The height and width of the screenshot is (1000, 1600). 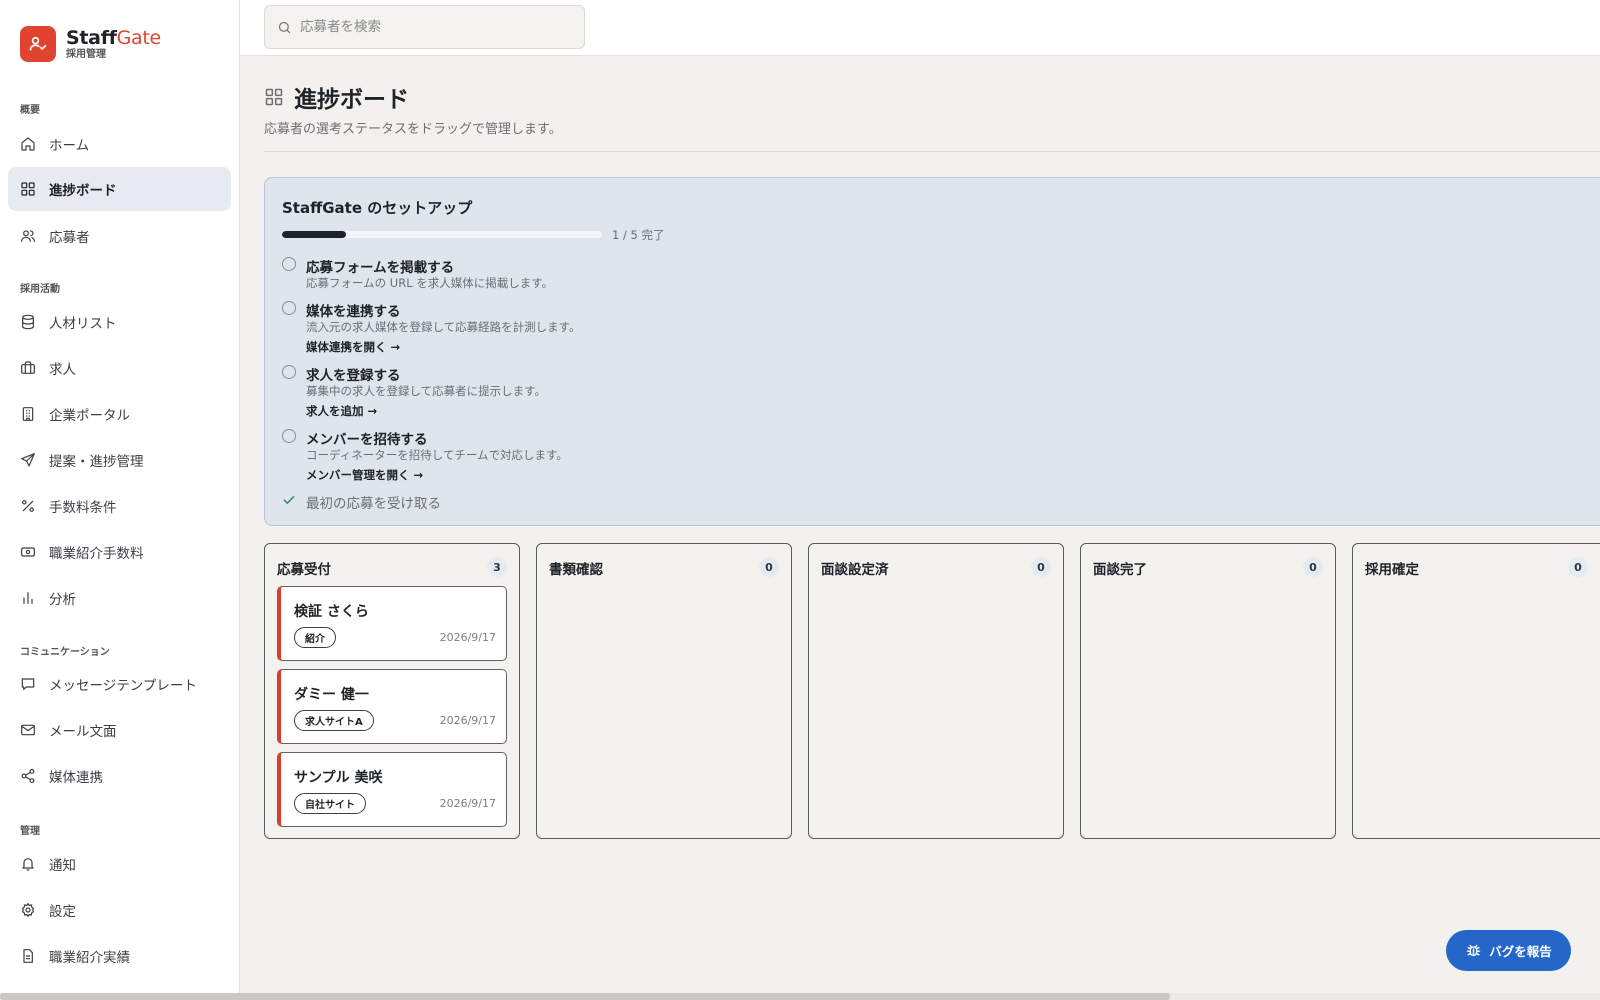 I want to click on column-count-badge: 3, so click(x=497, y=567).